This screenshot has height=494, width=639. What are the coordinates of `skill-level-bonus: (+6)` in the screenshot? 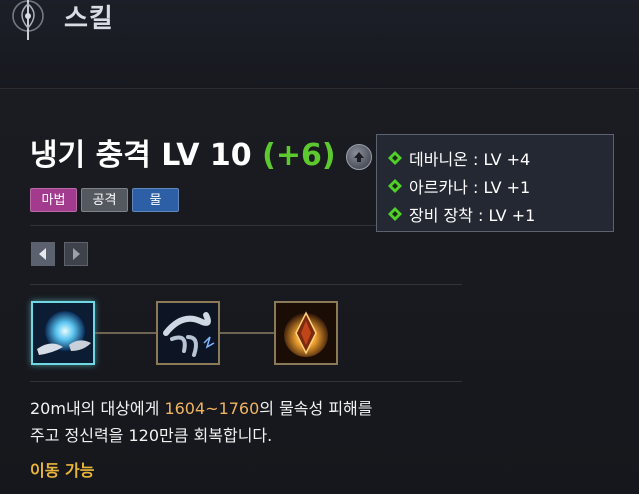 It's located at (299, 155).